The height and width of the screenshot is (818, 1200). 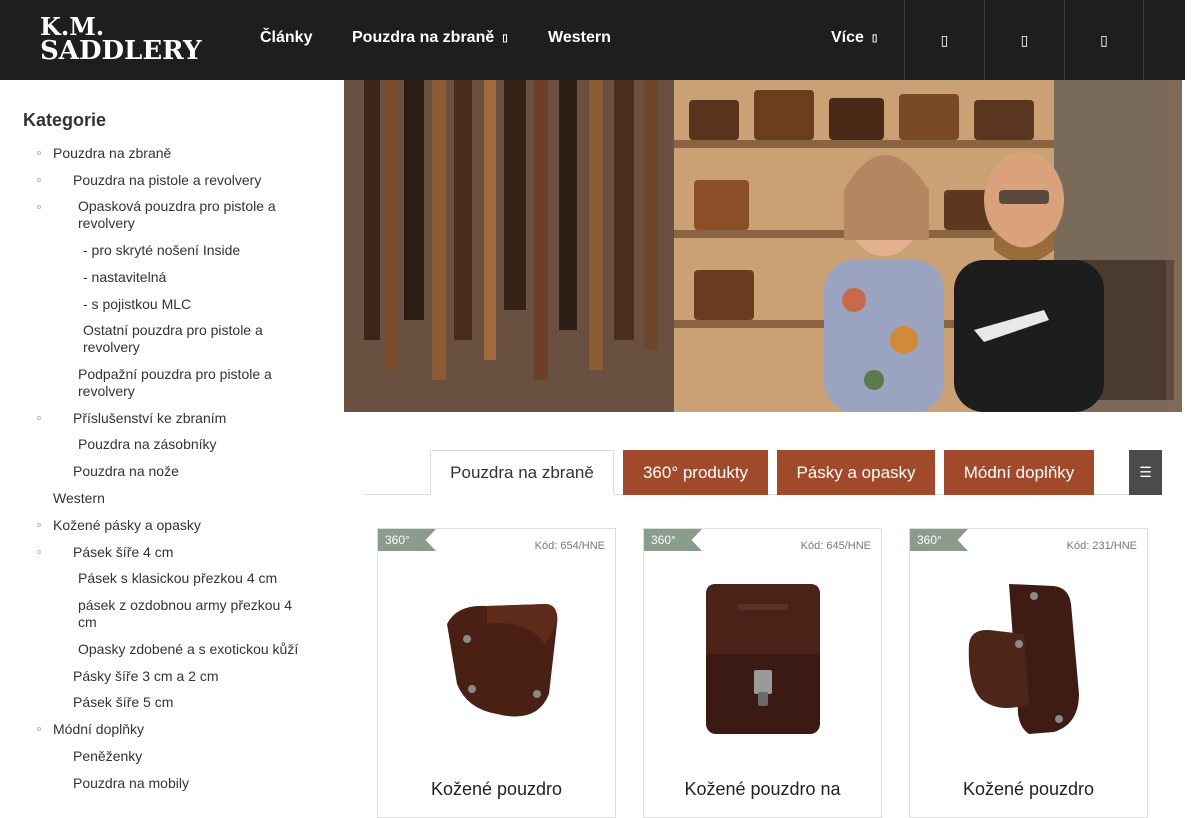 I want to click on category-item: pásek z ozdobnou army přezkou 4 cm, so click(x=190, y=614).